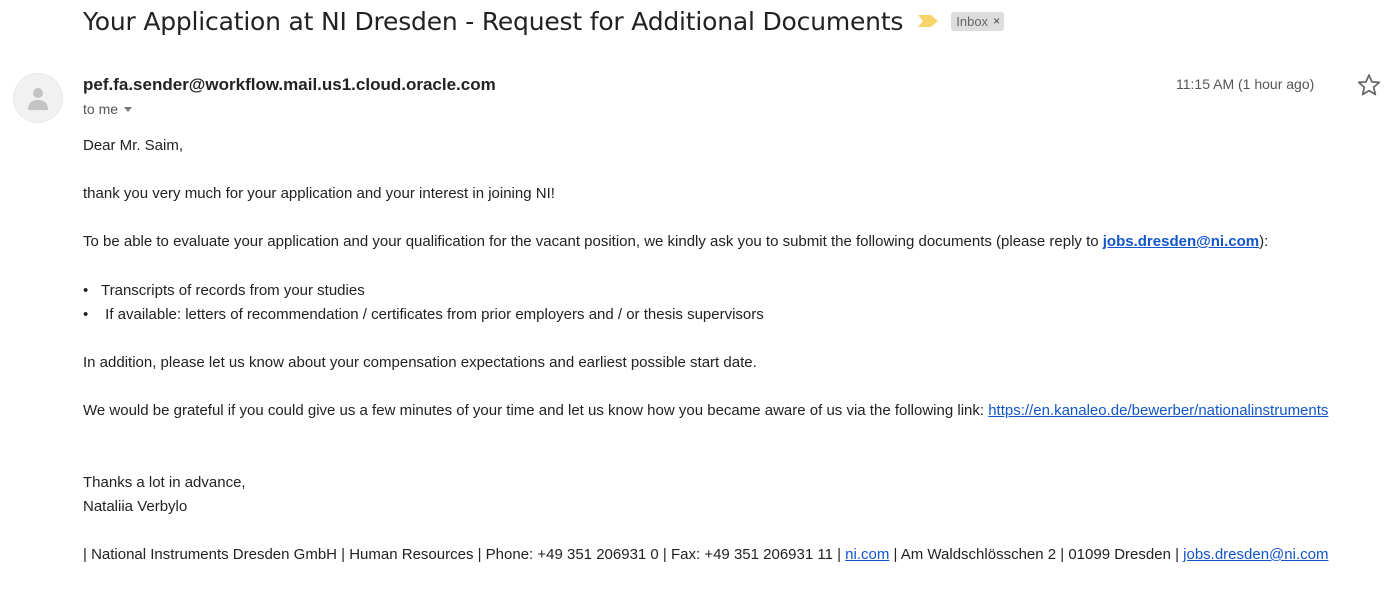  What do you see at coordinates (1245, 84) in the screenshot?
I see `email-timestamp: 11:15 AM (1 hour ago)` at bounding box center [1245, 84].